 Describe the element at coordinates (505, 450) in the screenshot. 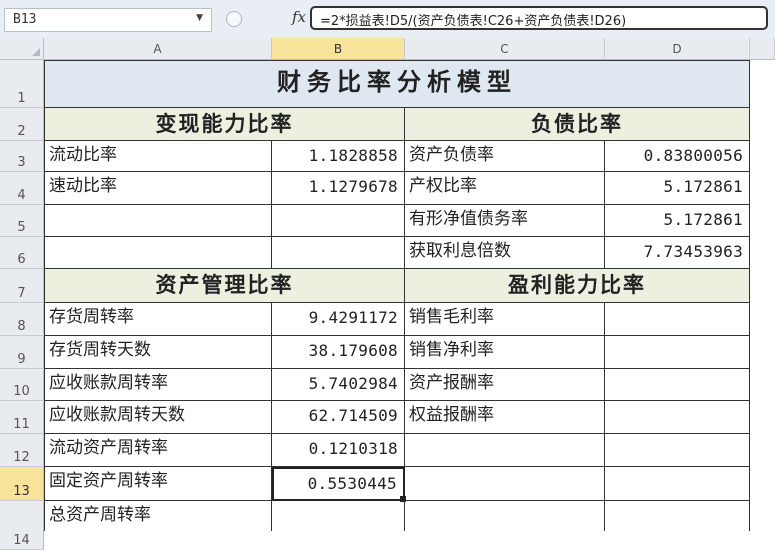

I see `cell-c12` at that location.